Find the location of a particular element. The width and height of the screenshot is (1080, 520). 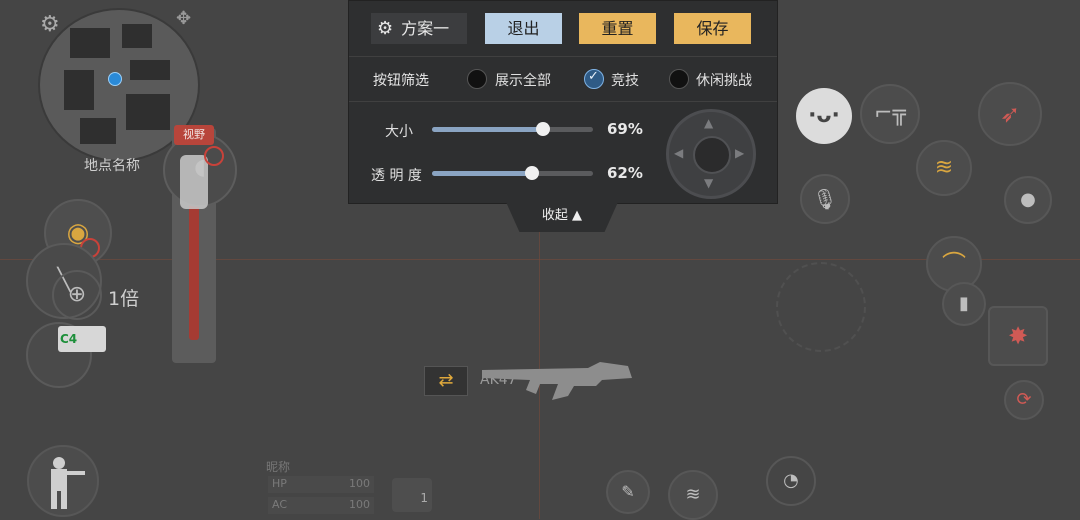

throw-grenade-button: ● is located at coordinates (1028, 200).